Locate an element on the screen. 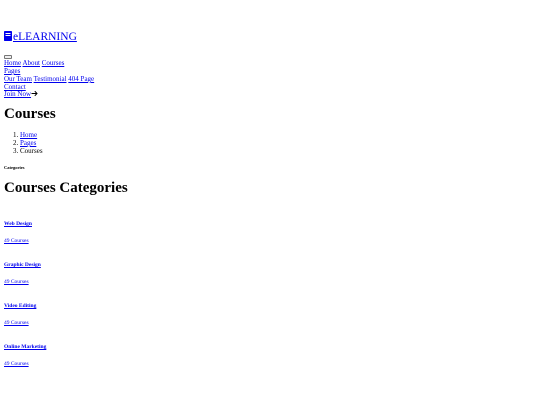 The height and width of the screenshot is (405, 540). nav-404-link: 404 Page is located at coordinates (81, 79).